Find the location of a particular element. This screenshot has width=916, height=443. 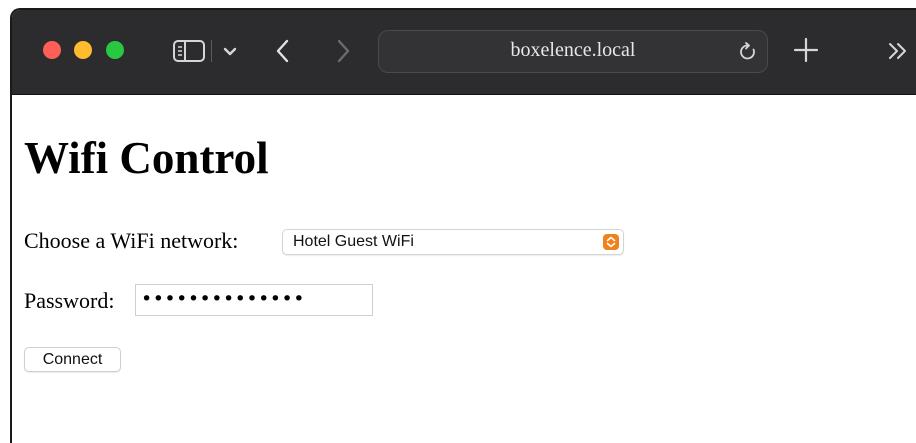

password-label: Password: is located at coordinates (69, 300).